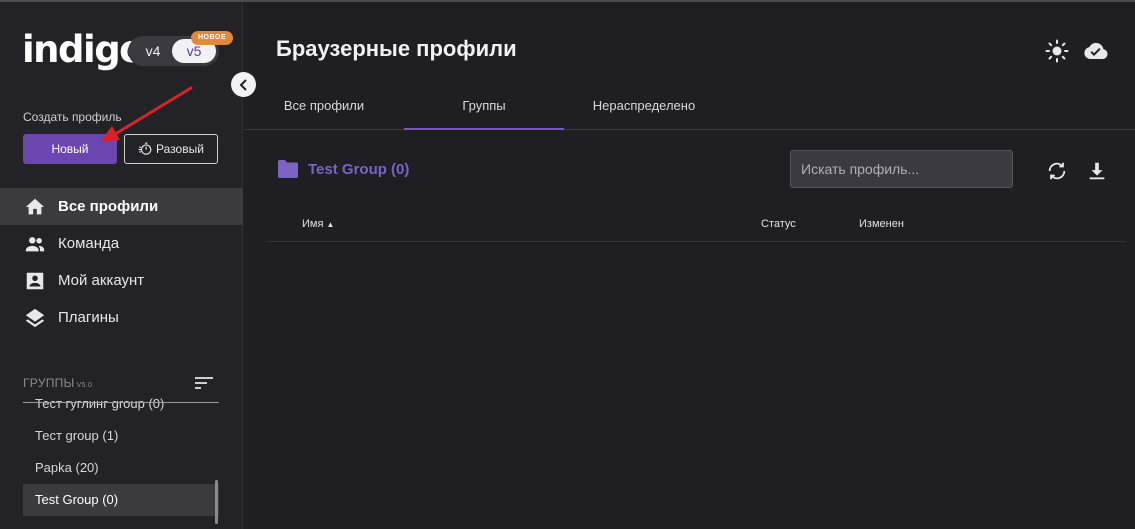 The image size is (1135, 529). I want to click on timer-icon, so click(145, 148).